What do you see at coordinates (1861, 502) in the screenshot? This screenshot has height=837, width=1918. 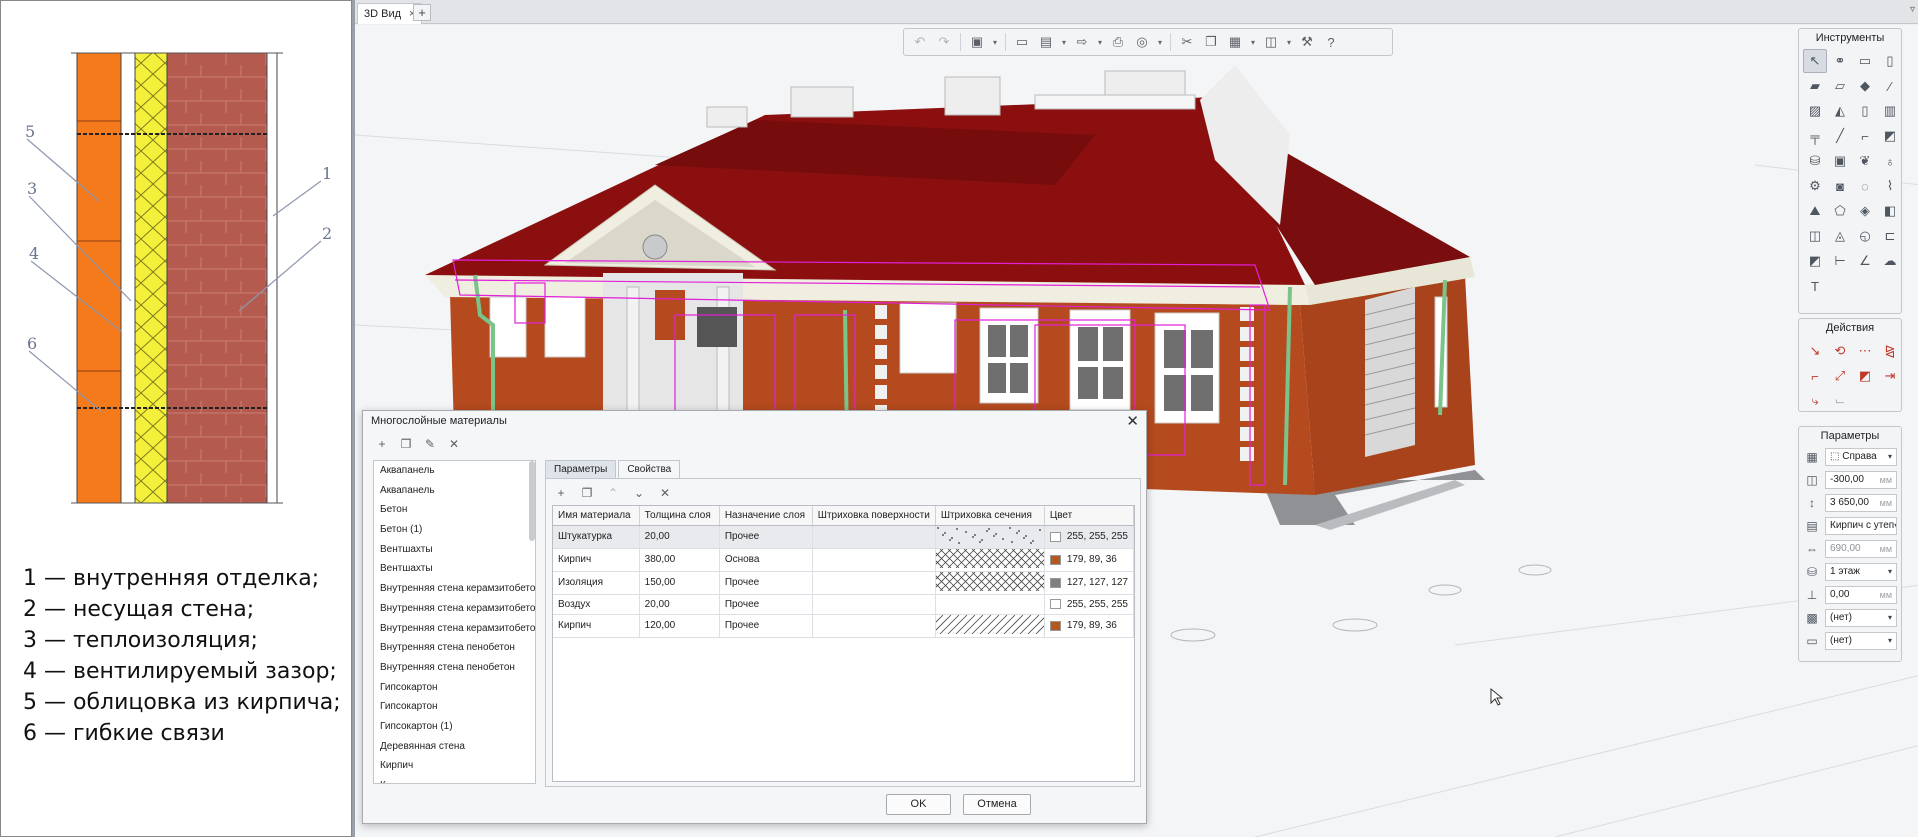 I see `param-height-input: 3 650,00 мм` at bounding box center [1861, 502].